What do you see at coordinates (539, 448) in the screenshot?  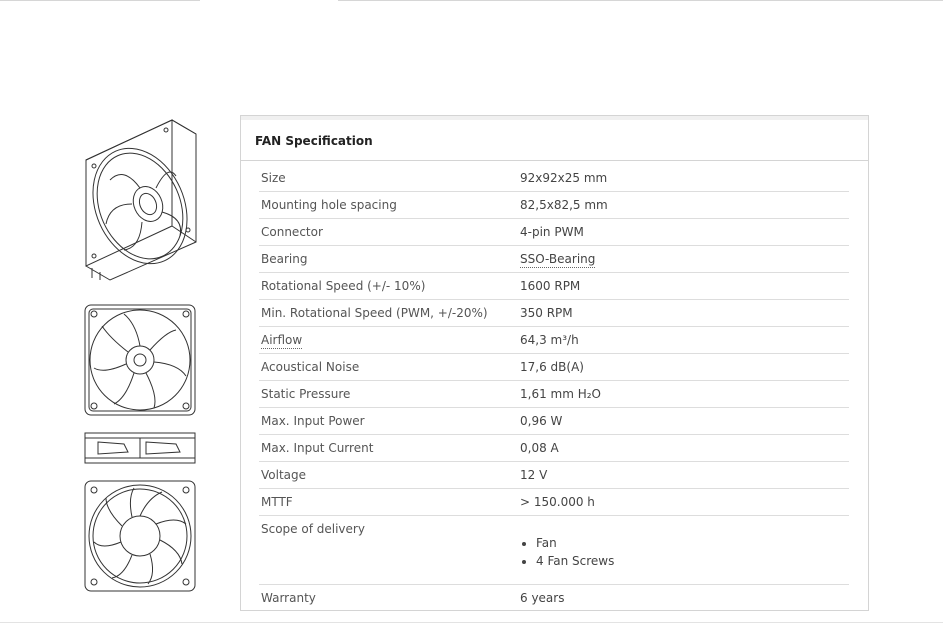 I see `spec-value: 0,08 A` at bounding box center [539, 448].